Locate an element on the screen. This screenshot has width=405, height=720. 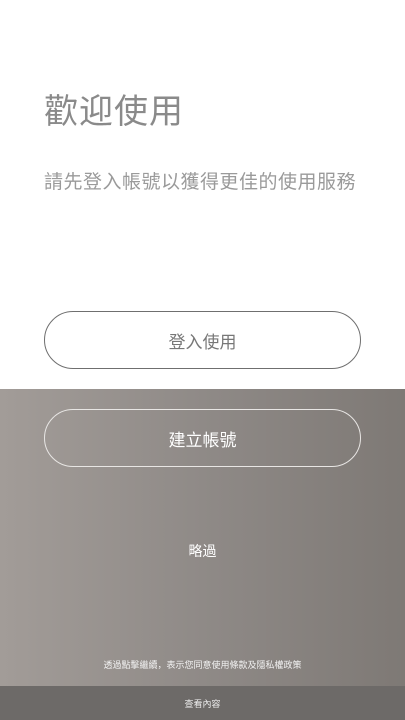
page-title: 歡迎使用 is located at coordinates (114, 112).